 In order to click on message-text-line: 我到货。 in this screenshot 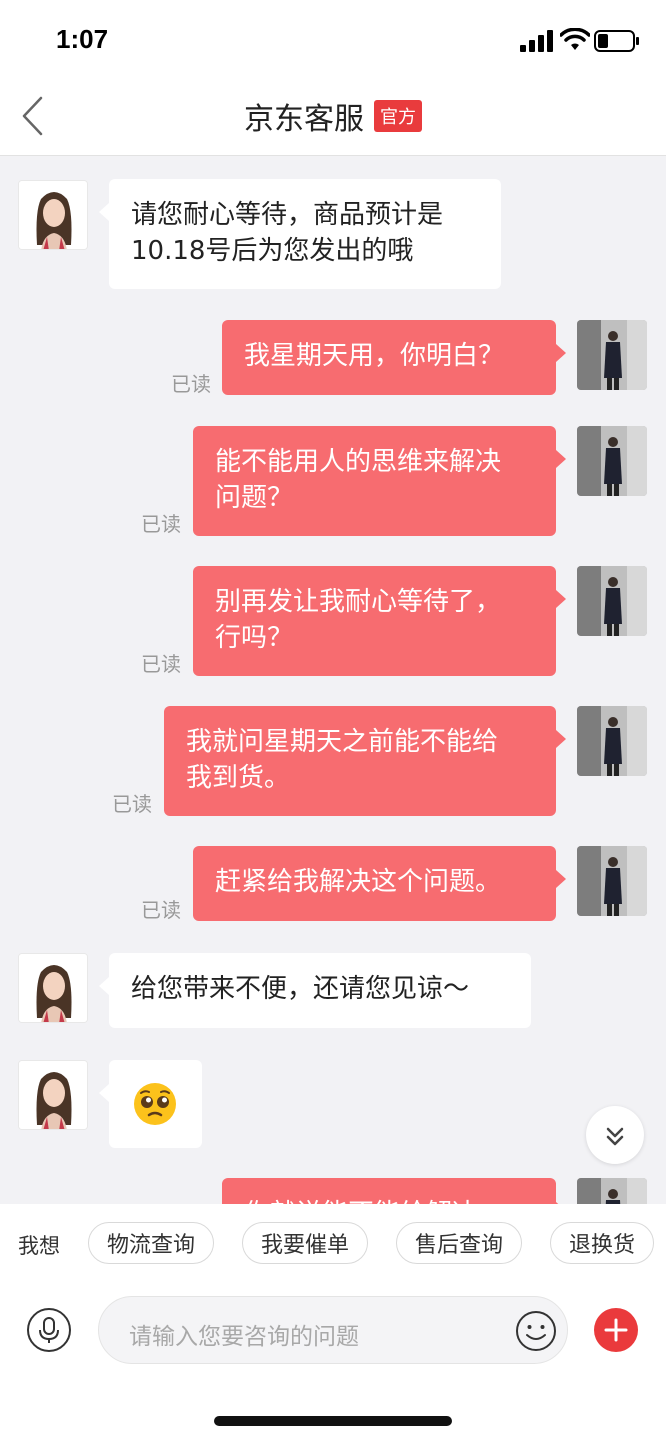, I will do `click(238, 778)`.